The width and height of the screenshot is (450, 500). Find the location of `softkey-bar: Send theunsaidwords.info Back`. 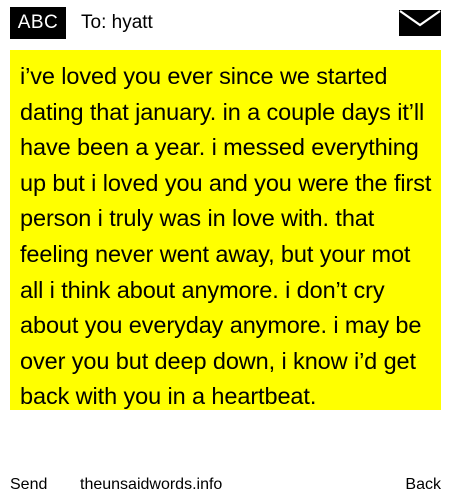

softkey-bar: Send theunsaidwords.info Back is located at coordinates (225, 485).